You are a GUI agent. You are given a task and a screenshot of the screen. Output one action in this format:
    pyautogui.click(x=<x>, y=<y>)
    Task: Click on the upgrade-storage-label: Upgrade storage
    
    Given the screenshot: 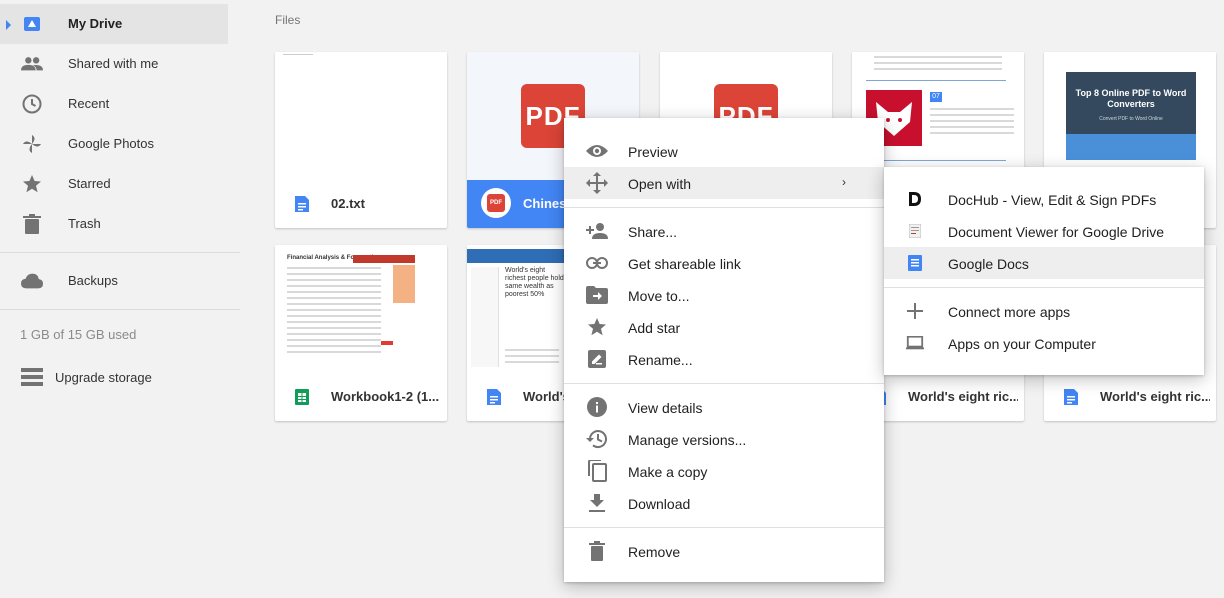 What is the action you would take?
    pyautogui.click(x=103, y=377)
    